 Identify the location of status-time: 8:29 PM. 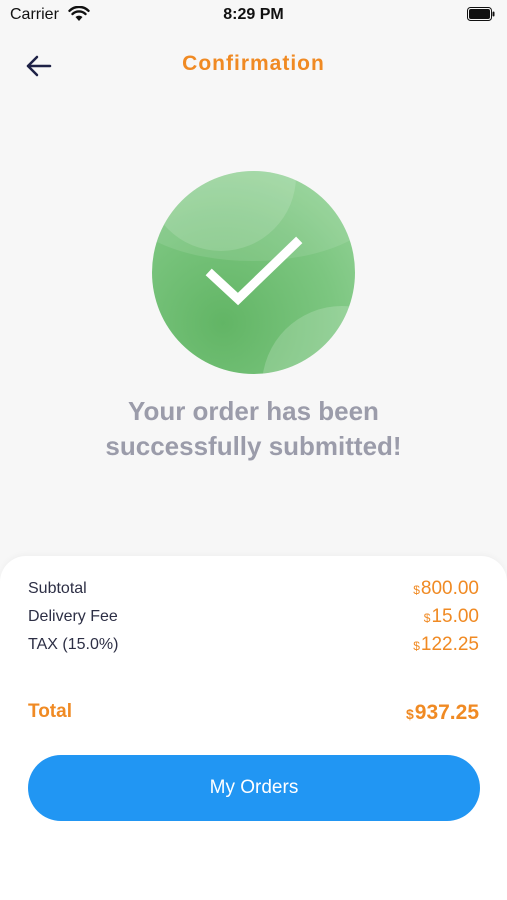
(253, 14).